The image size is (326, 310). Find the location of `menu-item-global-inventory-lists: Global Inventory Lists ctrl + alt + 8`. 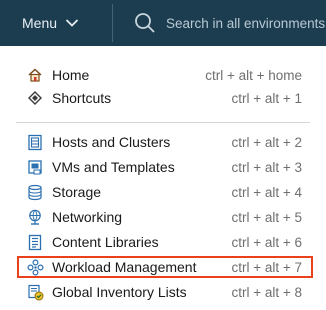

menu-item-global-inventory-lists: Global Inventory Lists ctrl + alt + 8 is located at coordinates (163, 292).